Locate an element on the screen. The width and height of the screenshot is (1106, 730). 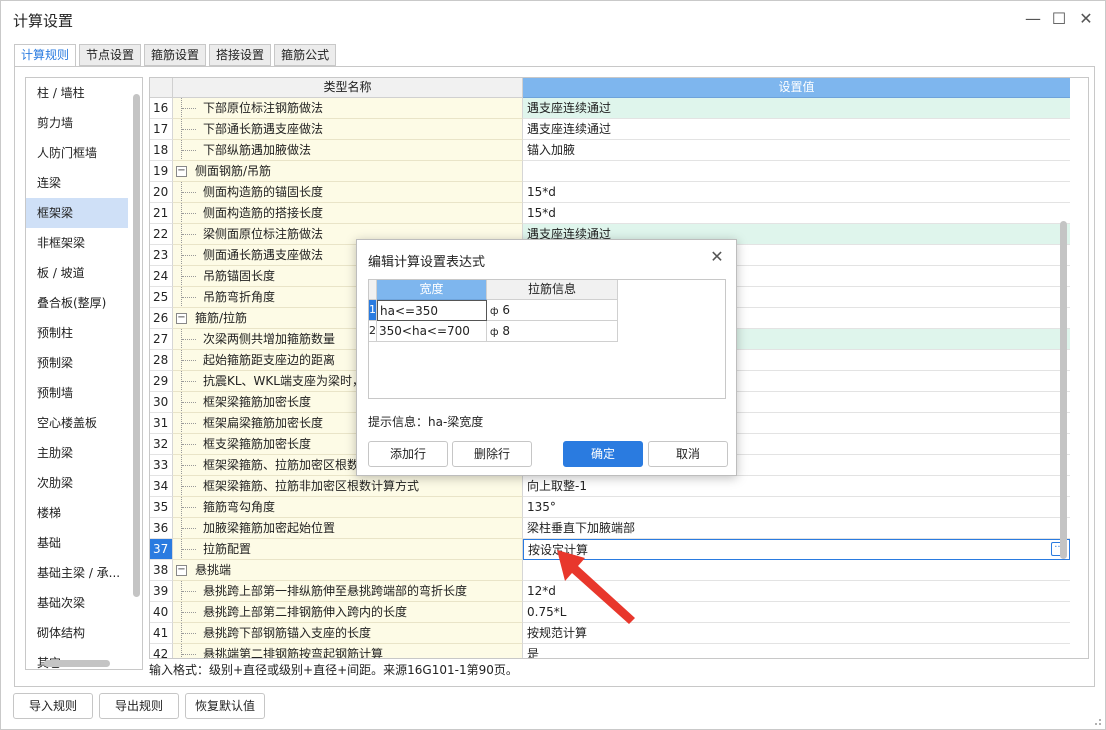
table-row: 21 侧面构造筋的搭接长度 15*d is located at coordinates (610, 213).